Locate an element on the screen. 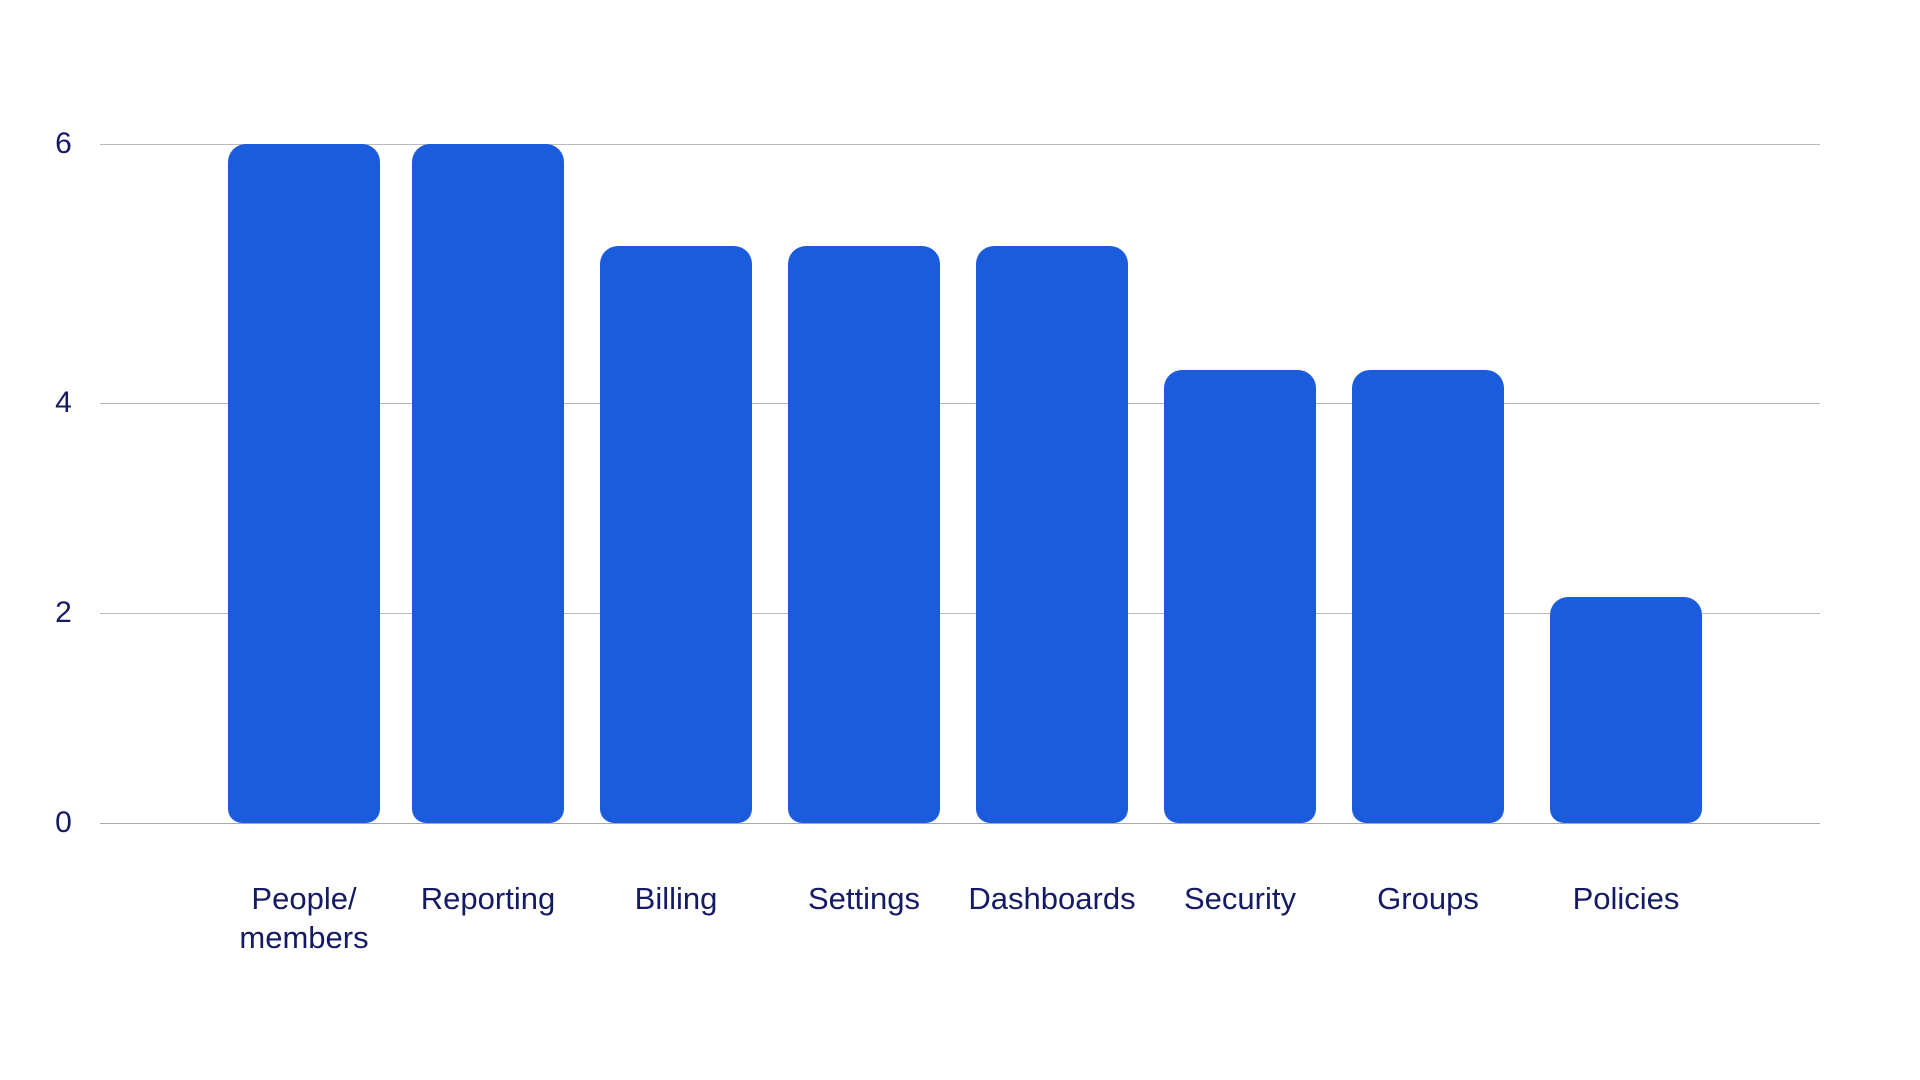 The height and width of the screenshot is (1080, 1920). y-tick-label-0: 0 is located at coordinates (63, 822).